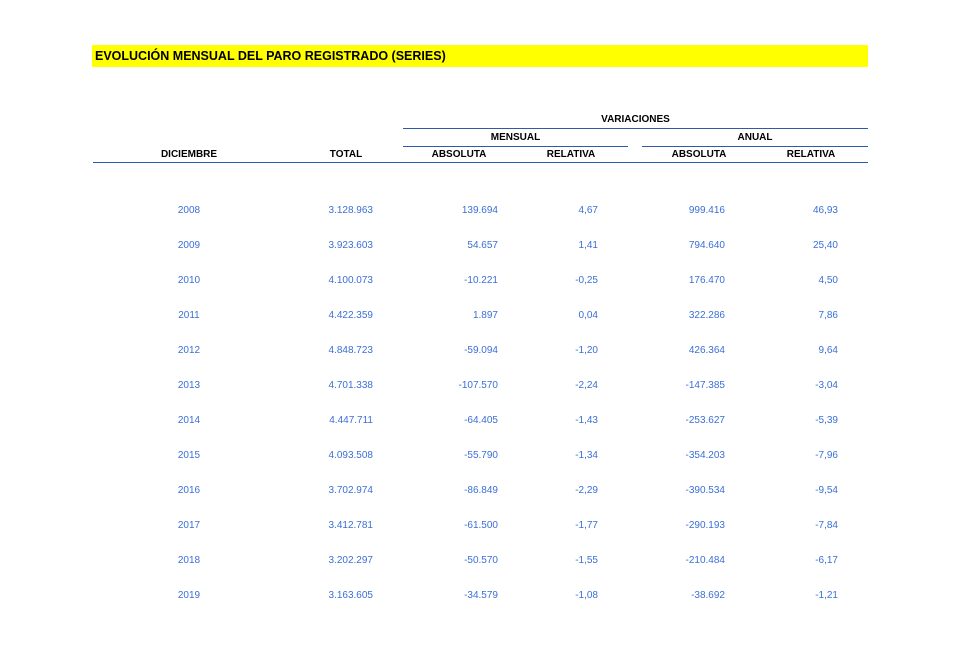 The image size is (971, 666). What do you see at coordinates (825, 245) in the screenshot?
I see `cell-relativa-anual: 25,40` at bounding box center [825, 245].